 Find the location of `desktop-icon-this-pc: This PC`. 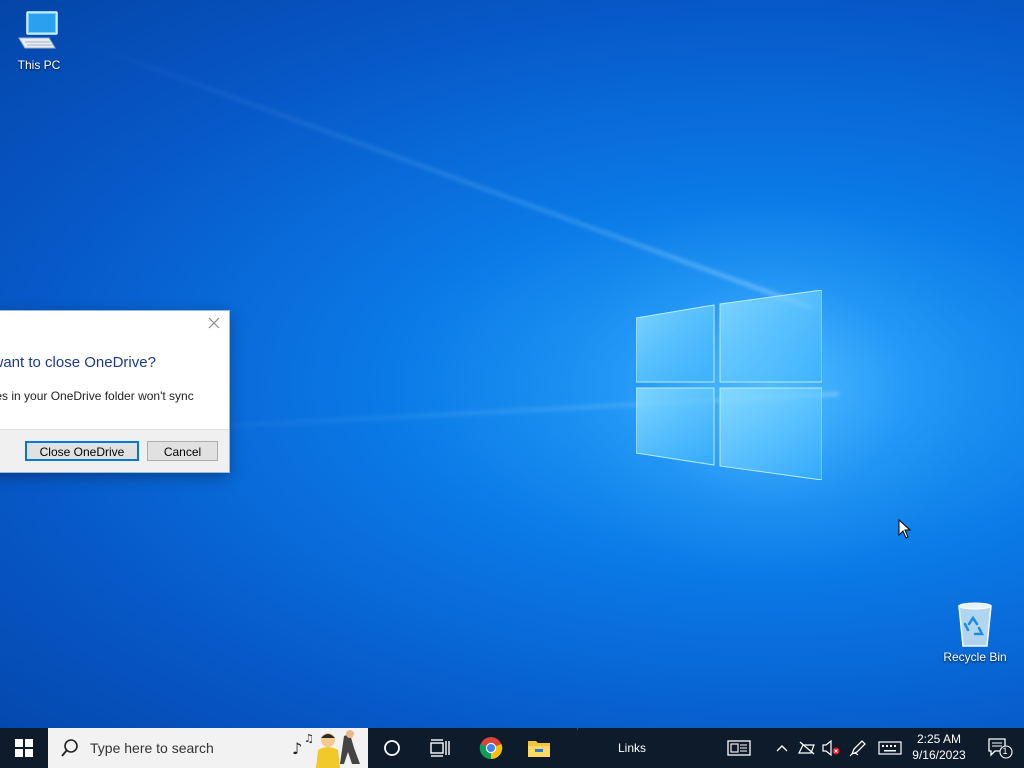

desktop-icon-this-pc: This PC is located at coordinates (39, 40).